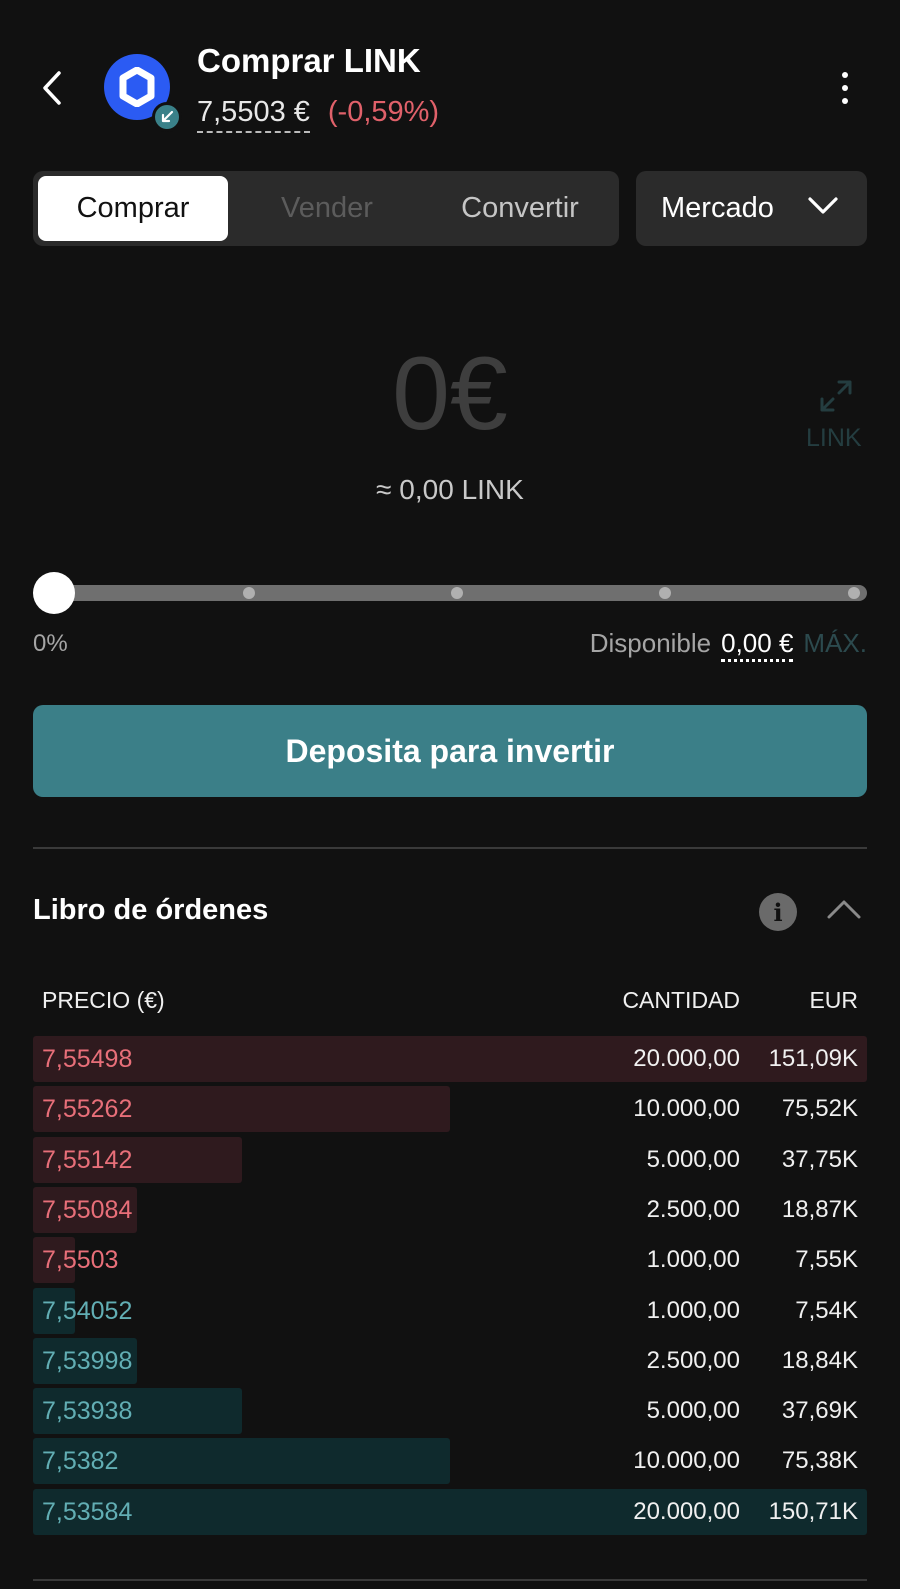 This screenshot has width=900, height=1589. I want to click on tab-convertir: Convertir, so click(520, 208).